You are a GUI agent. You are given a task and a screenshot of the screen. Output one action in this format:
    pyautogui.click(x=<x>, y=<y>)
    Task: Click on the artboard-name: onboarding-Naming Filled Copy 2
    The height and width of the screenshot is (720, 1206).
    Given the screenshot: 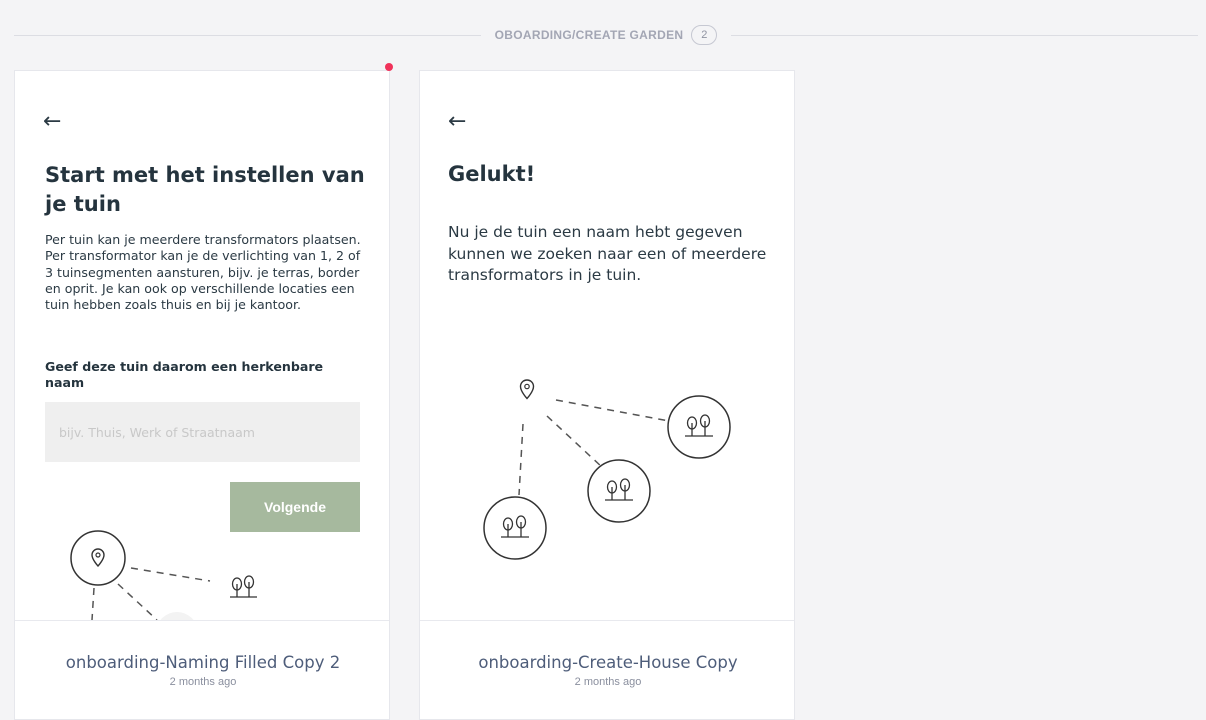 What is the action you would take?
    pyautogui.click(x=202, y=662)
    